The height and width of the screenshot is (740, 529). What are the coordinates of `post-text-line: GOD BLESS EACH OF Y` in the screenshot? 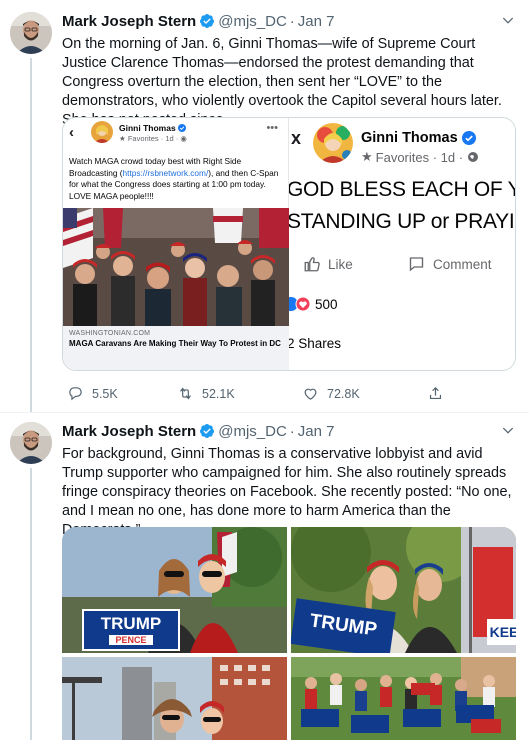 It's located at (402, 189).